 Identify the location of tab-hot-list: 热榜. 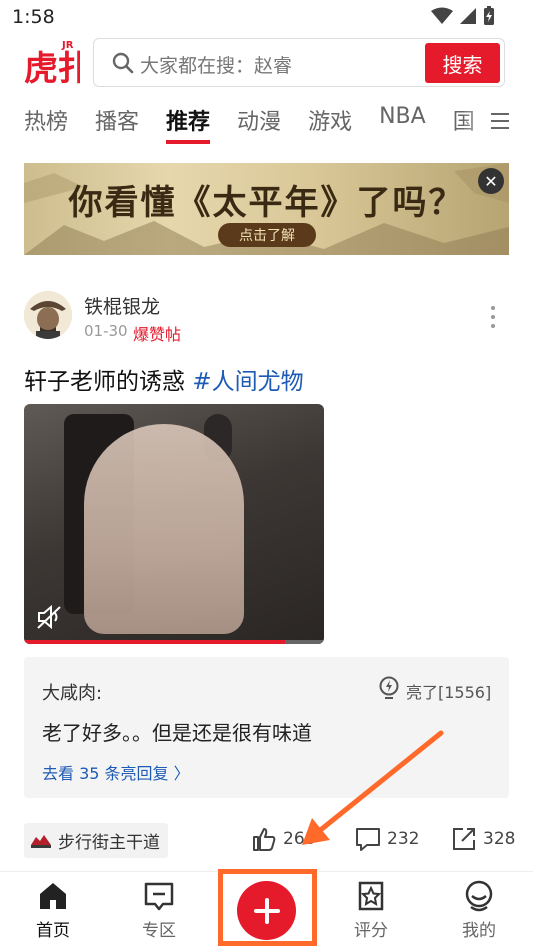
(46, 124).